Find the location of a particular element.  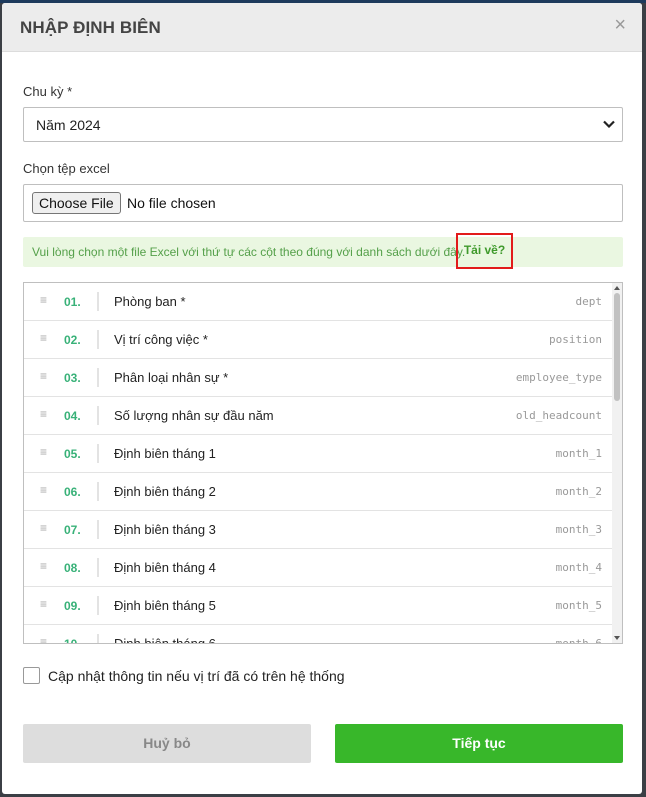

column-number: 07. is located at coordinates (72, 530).